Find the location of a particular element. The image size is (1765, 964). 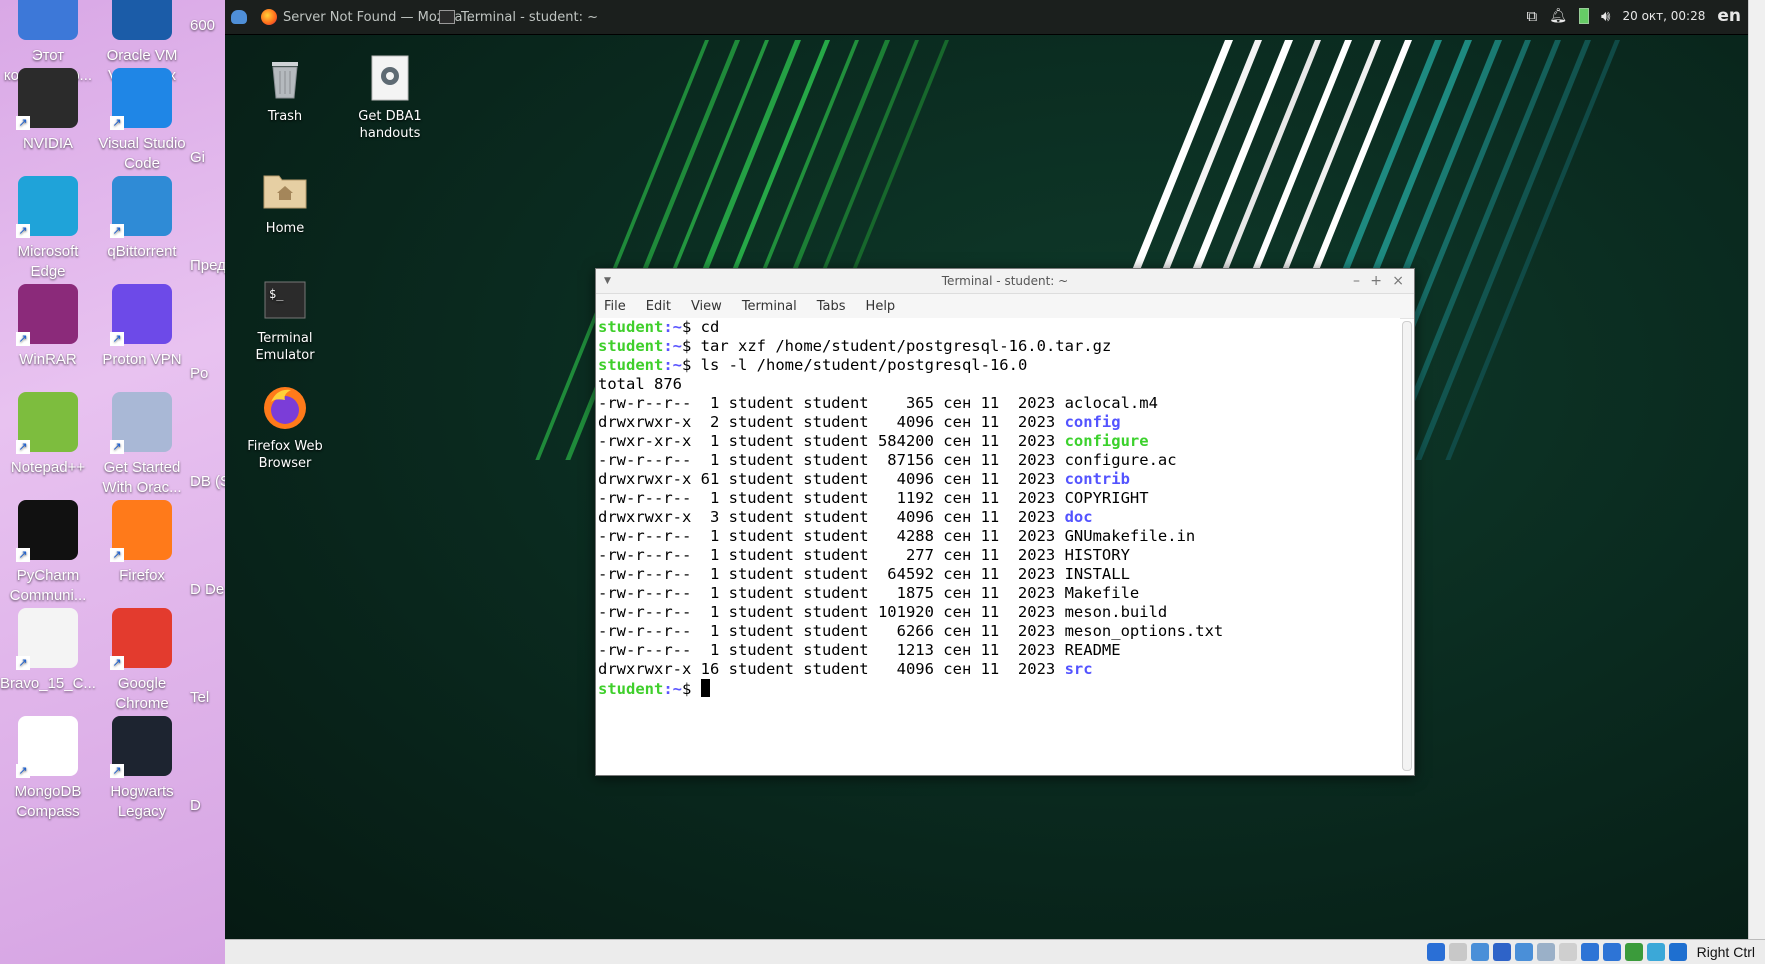

ls-entry-name: meson.build is located at coordinates (1116, 612).